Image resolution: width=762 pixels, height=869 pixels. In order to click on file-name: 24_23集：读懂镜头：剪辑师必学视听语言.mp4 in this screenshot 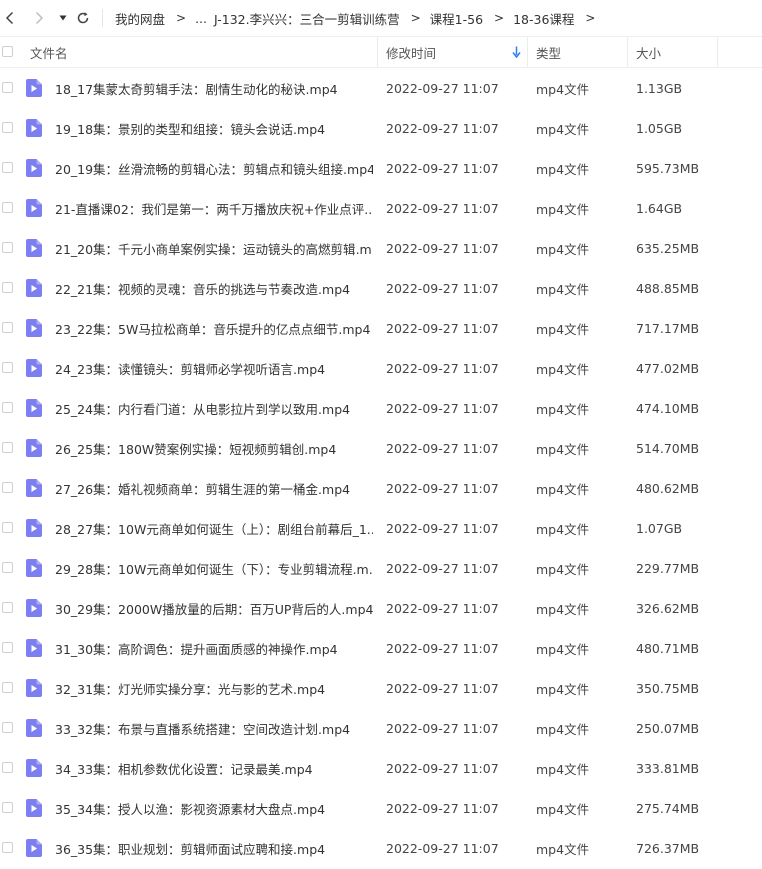, I will do `click(190, 369)`.